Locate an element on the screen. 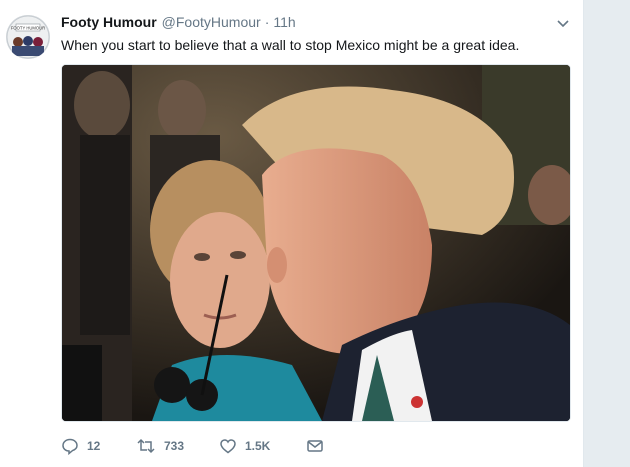 This screenshot has height=467, width=630. caret-down-icon is located at coordinates (563, 23).